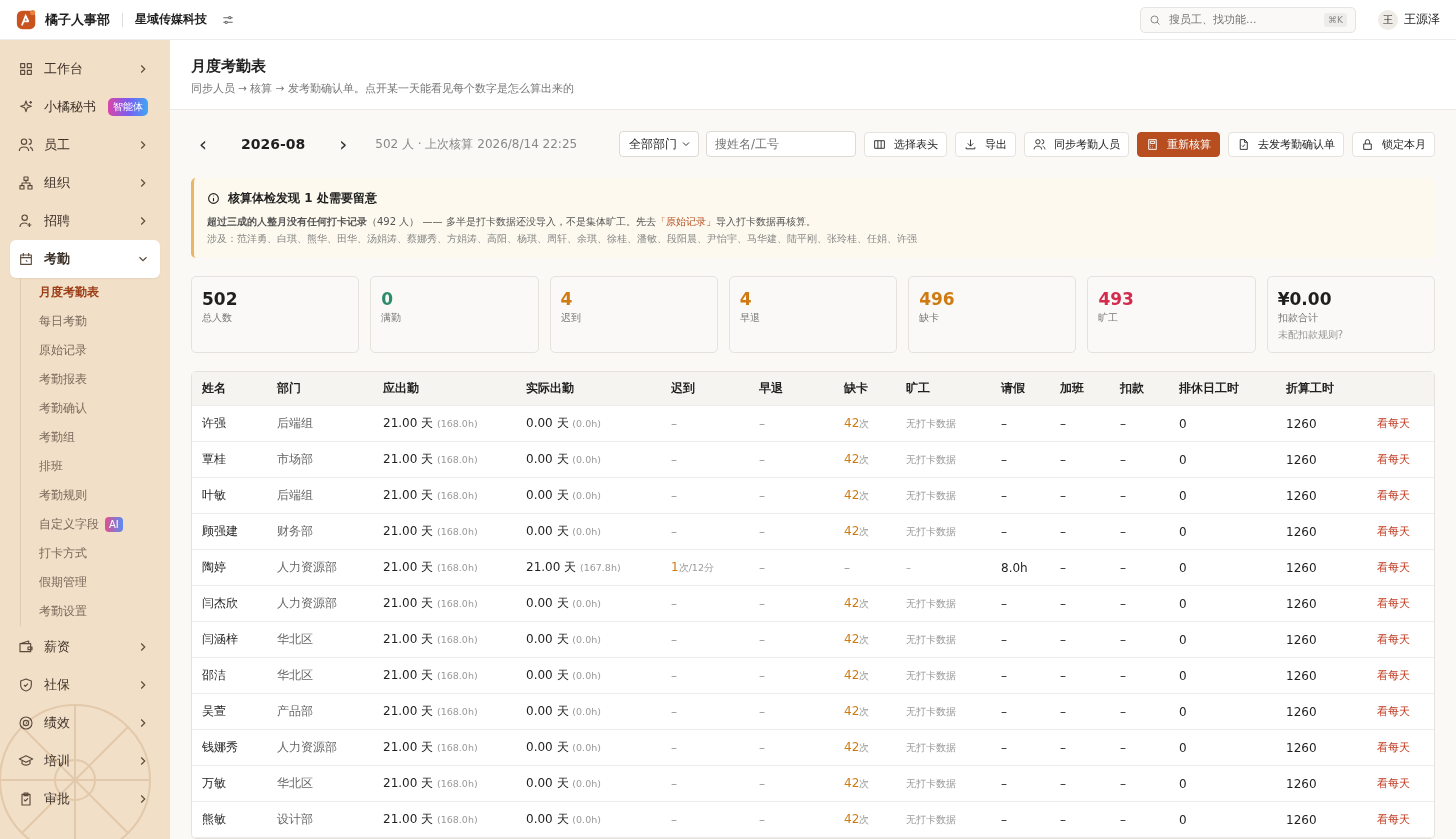  What do you see at coordinates (781, 144) in the screenshot?
I see `name-search-field: 搜姓名/工号` at bounding box center [781, 144].